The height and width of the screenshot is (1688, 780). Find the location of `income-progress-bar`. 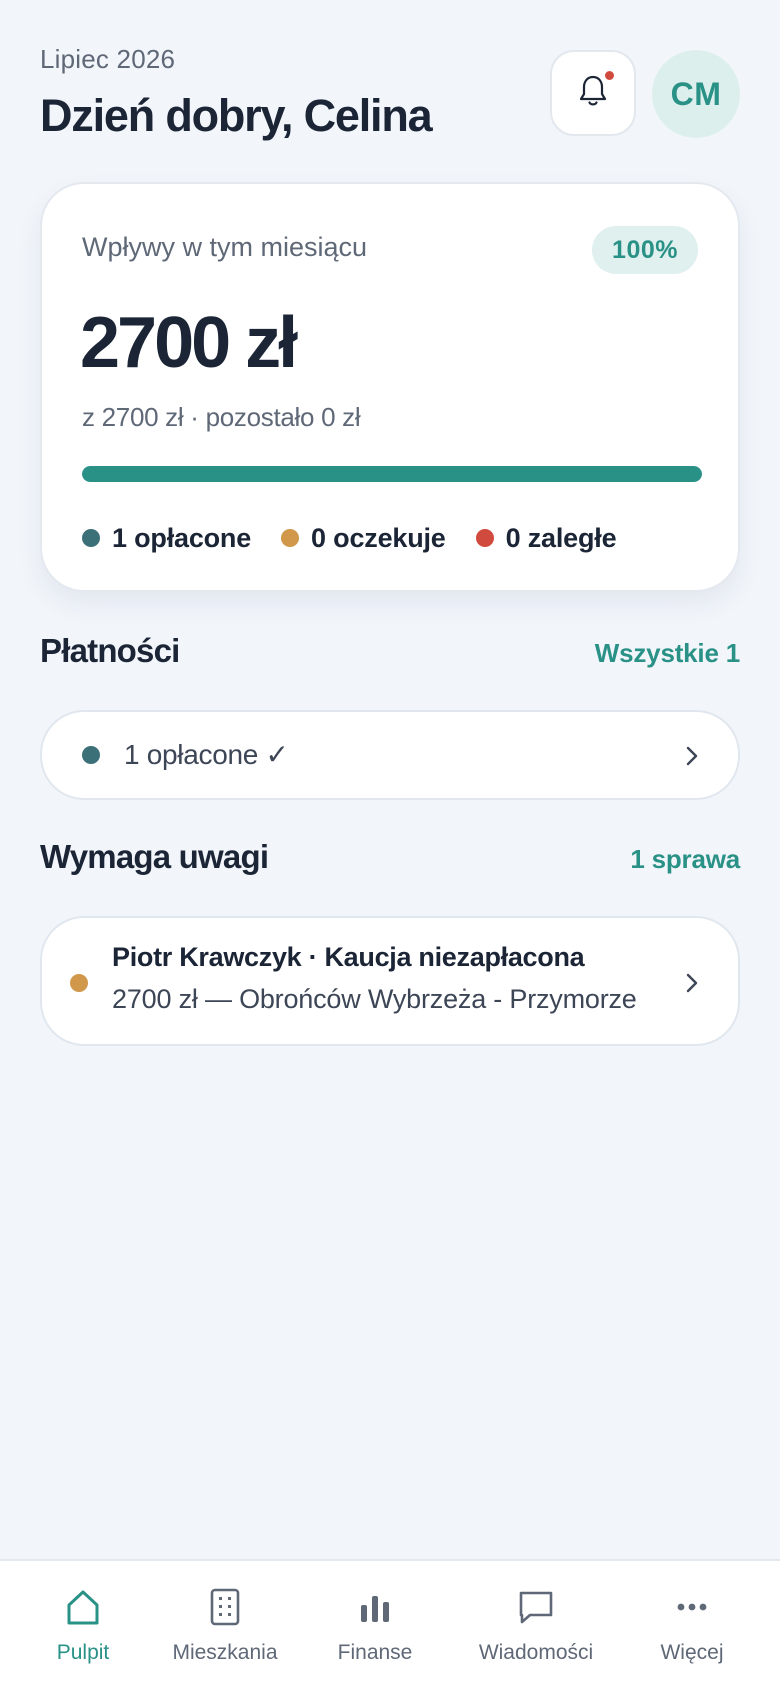

income-progress-bar is located at coordinates (392, 474).